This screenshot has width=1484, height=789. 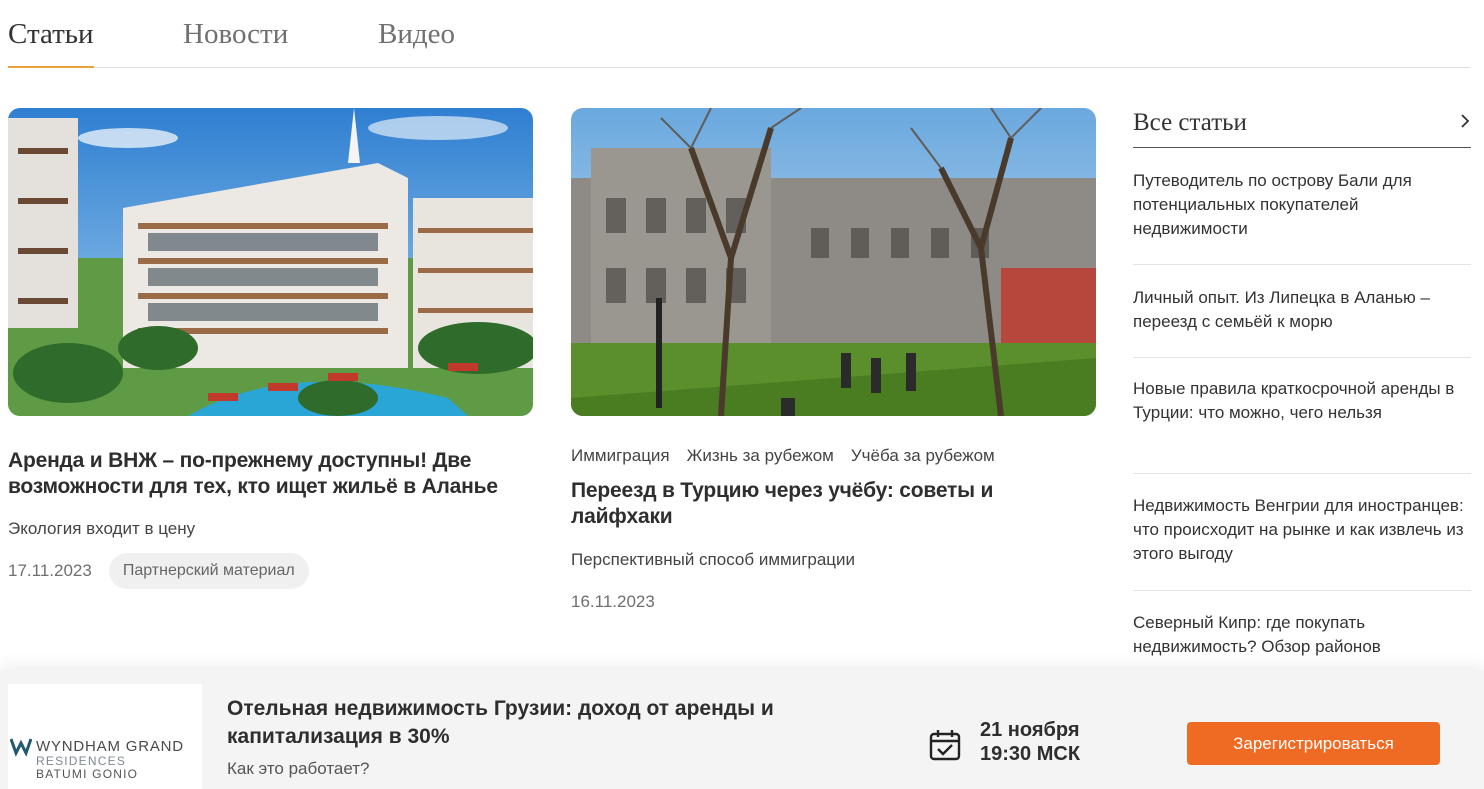 I want to click on tab-news: Новости, so click(x=235, y=34).